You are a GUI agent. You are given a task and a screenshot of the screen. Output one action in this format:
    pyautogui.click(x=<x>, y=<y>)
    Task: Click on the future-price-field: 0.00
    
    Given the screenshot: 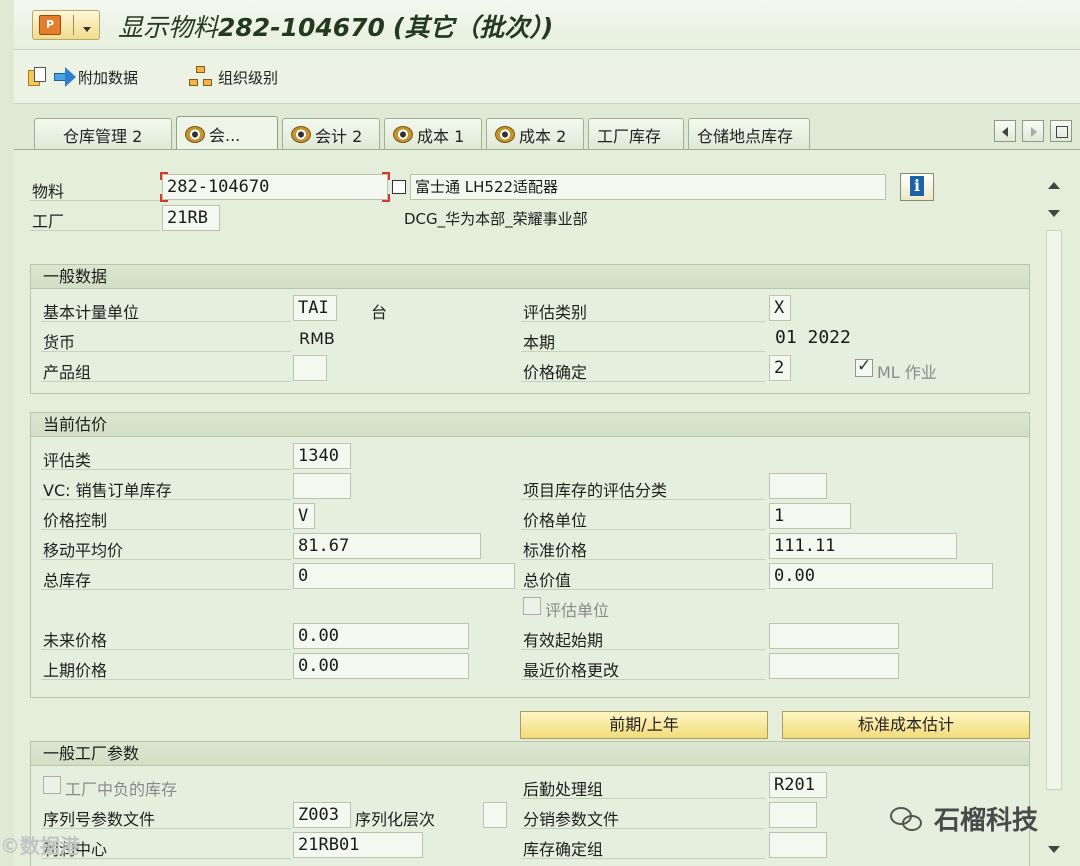 What is the action you would take?
    pyautogui.click(x=381, y=636)
    